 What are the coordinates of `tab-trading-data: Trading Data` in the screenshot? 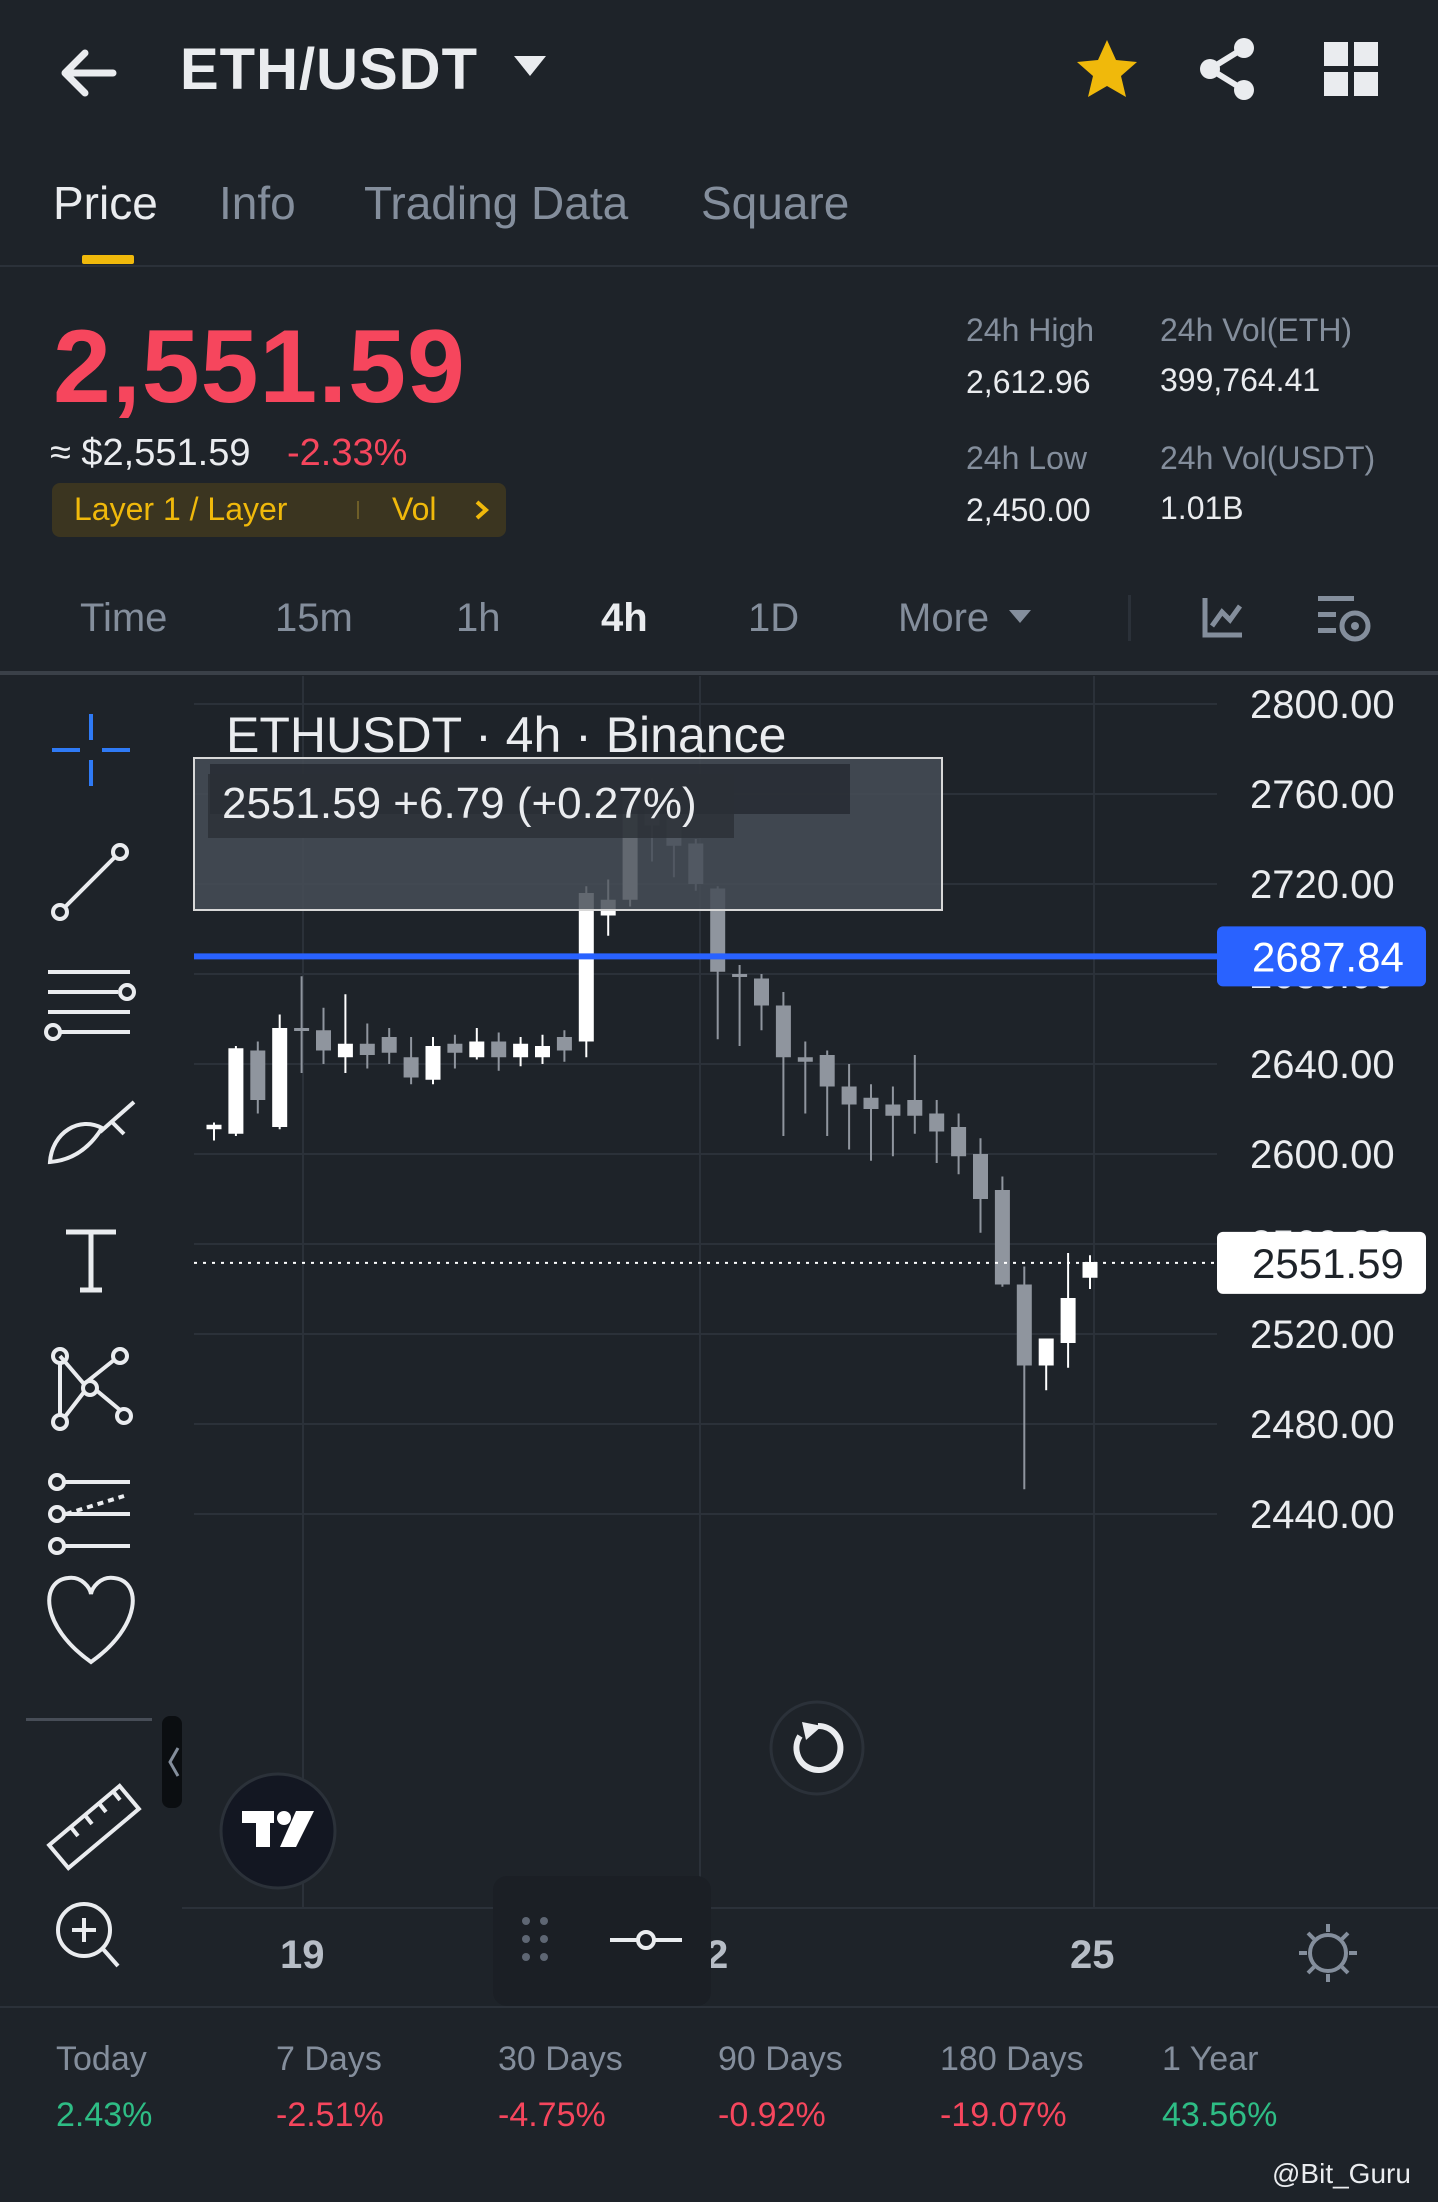 It's located at (496, 203).